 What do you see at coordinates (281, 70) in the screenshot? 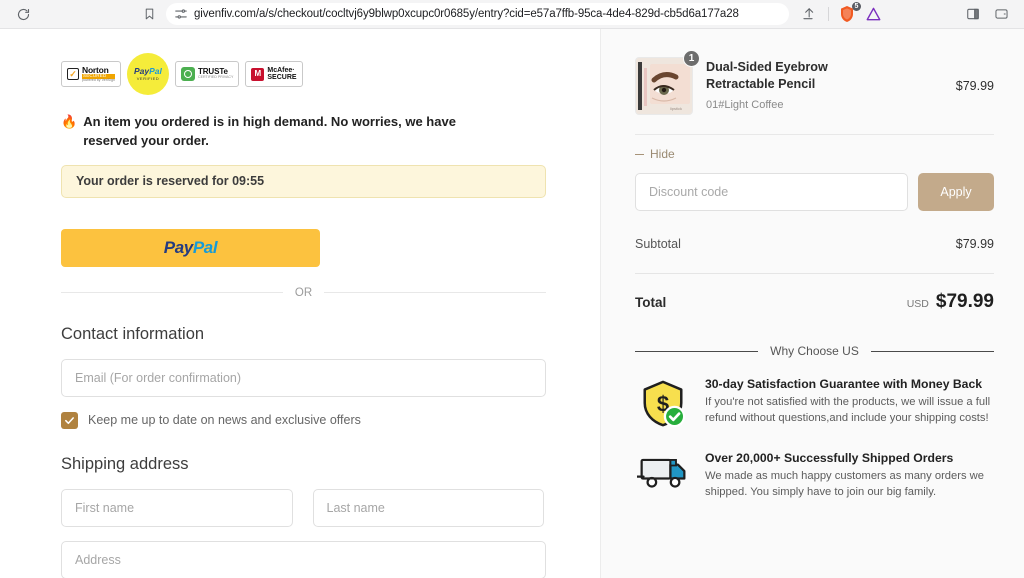
I see `mcafee-line1: McAfee·` at bounding box center [281, 70].